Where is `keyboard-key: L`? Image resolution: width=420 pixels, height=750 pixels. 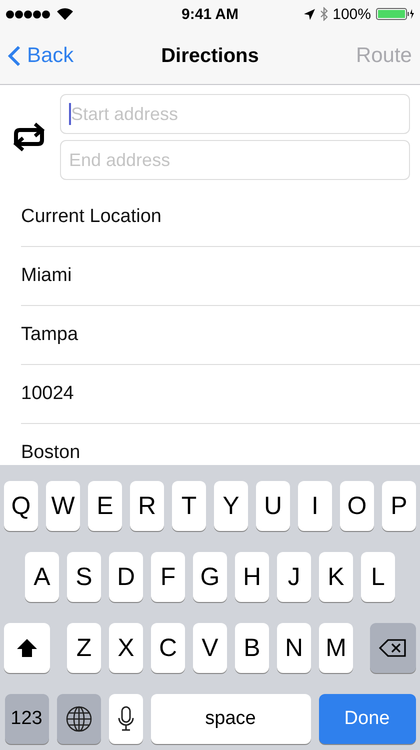 keyboard-key: L is located at coordinates (378, 577).